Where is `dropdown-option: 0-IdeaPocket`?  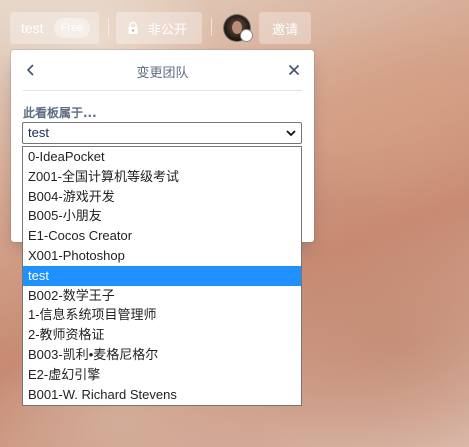 dropdown-option: 0-IdeaPocket is located at coordinates (162, 157).